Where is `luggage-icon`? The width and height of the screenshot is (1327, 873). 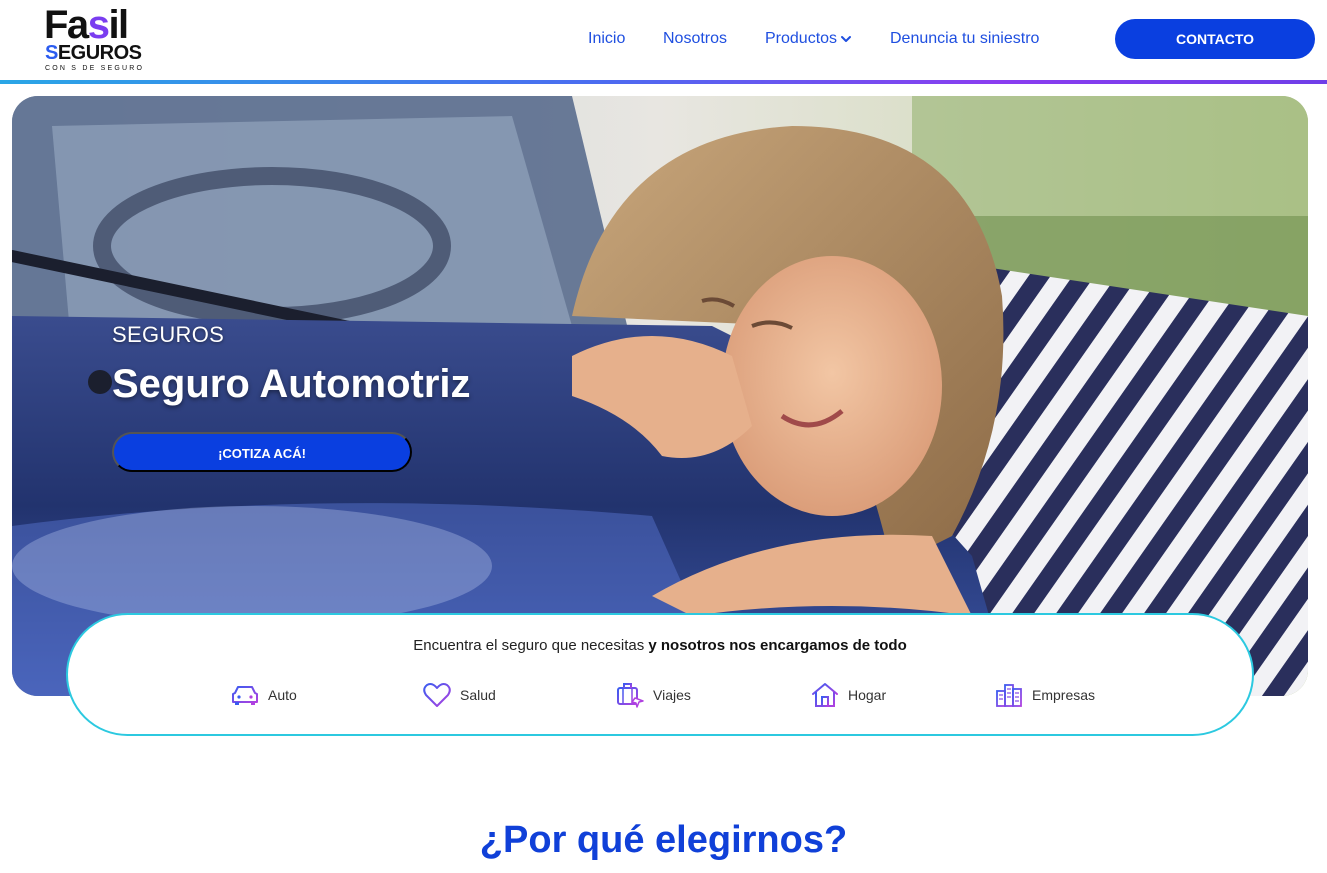 luggage-icon is located at coordinates (630, 695).